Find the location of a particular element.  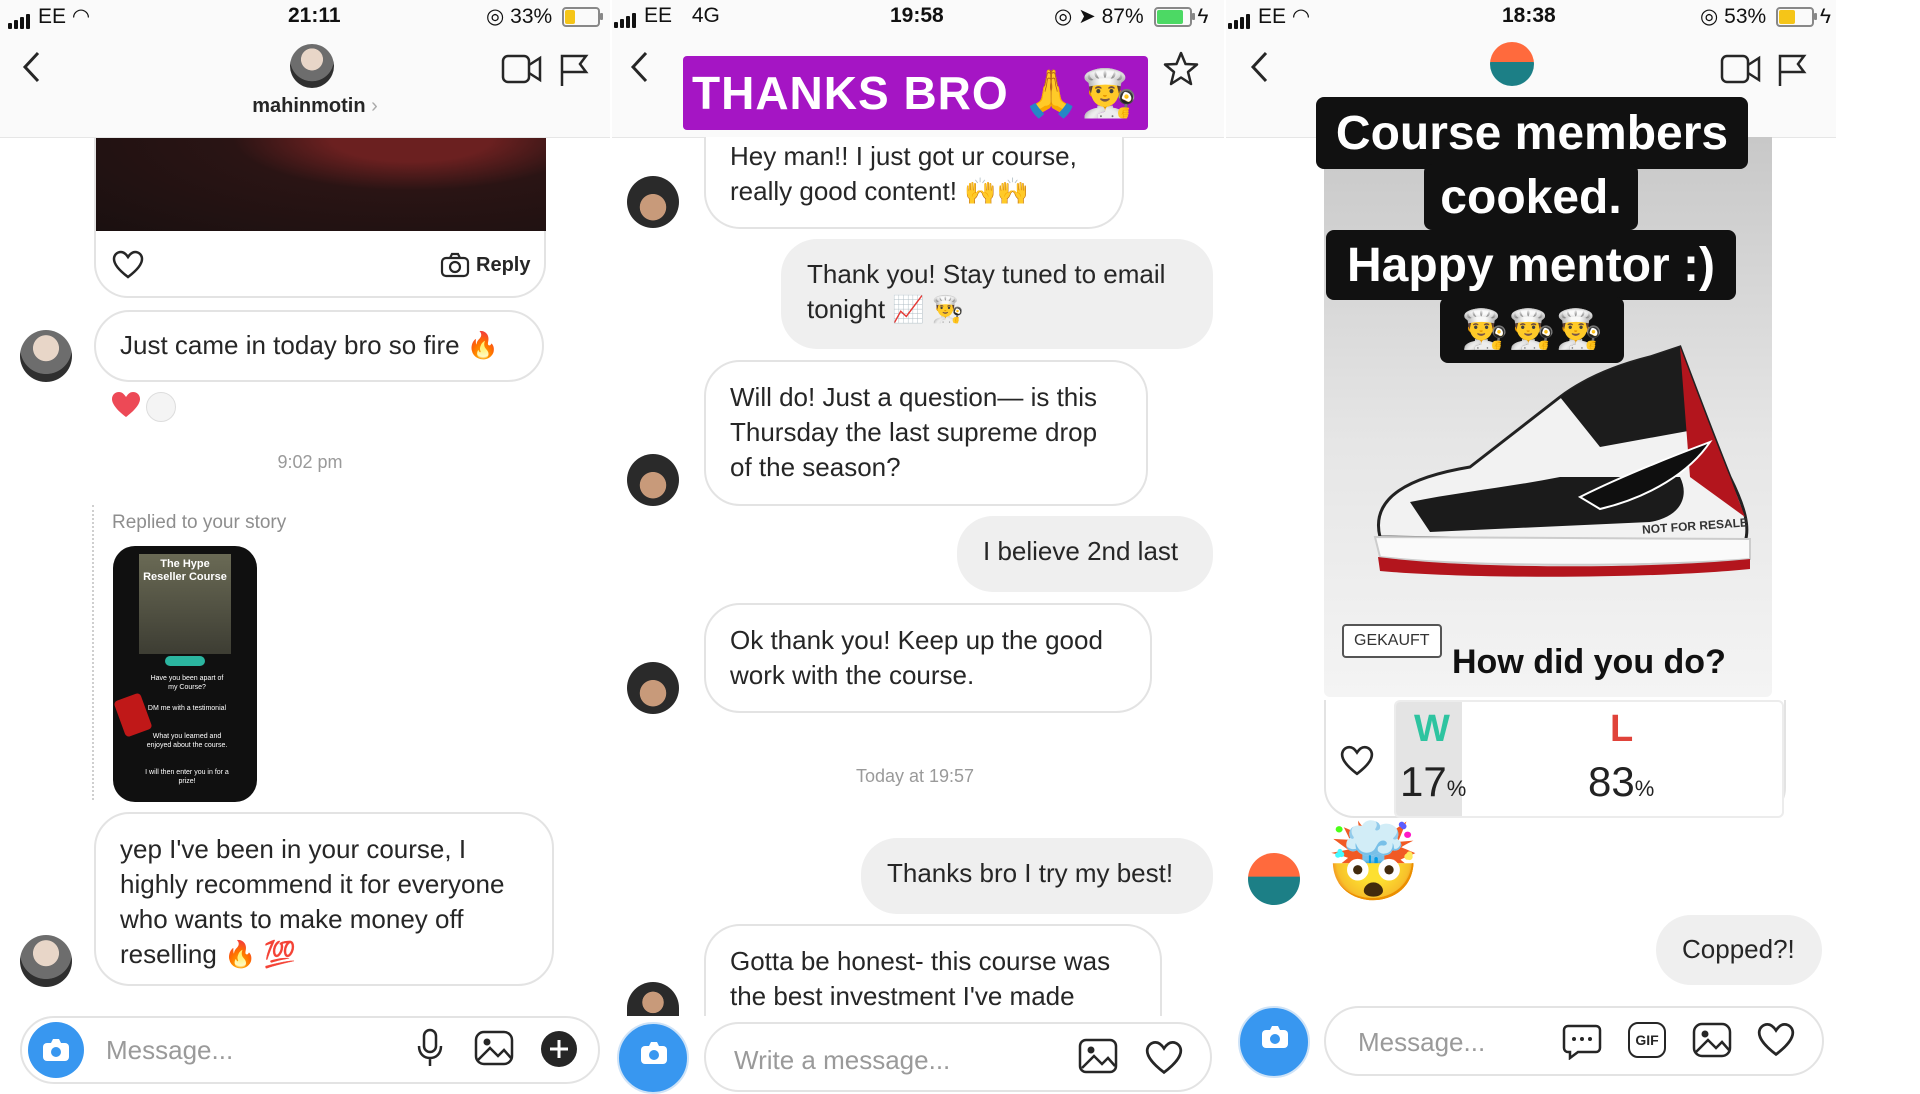

caption-line: cooked. is located at coordinates (1531, 197).